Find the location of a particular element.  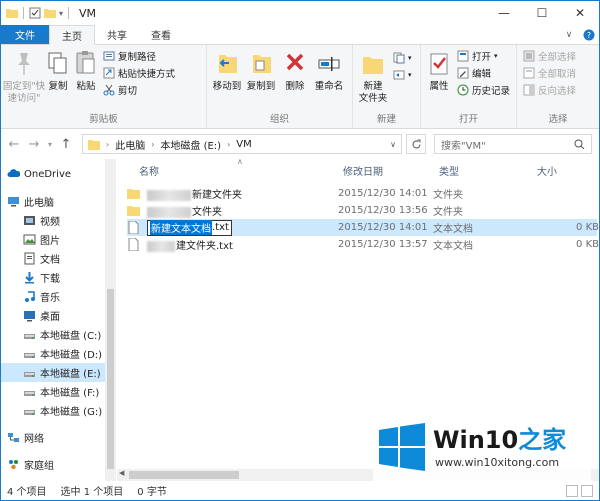

back-arrow-icon: ← is located at coordinates (14, 144).